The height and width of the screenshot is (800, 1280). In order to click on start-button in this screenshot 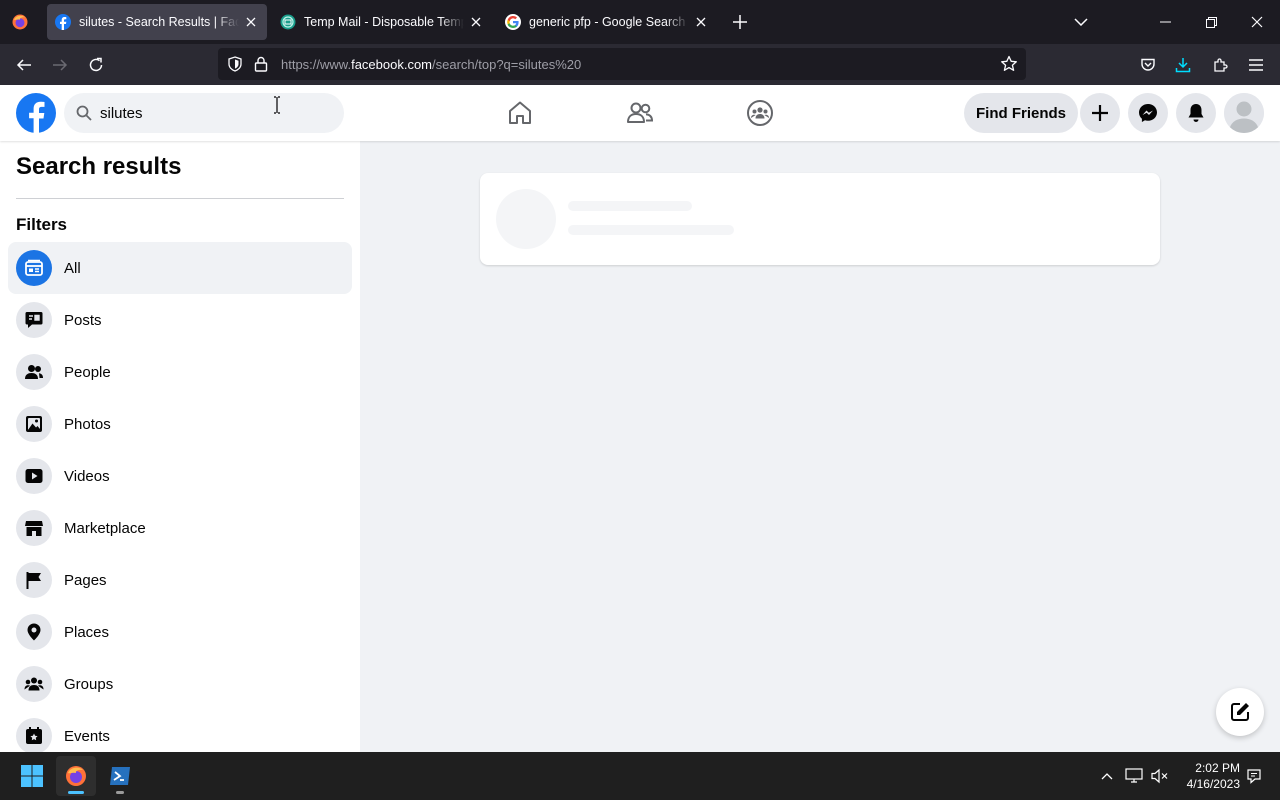, I will do `click(32, 776)`.